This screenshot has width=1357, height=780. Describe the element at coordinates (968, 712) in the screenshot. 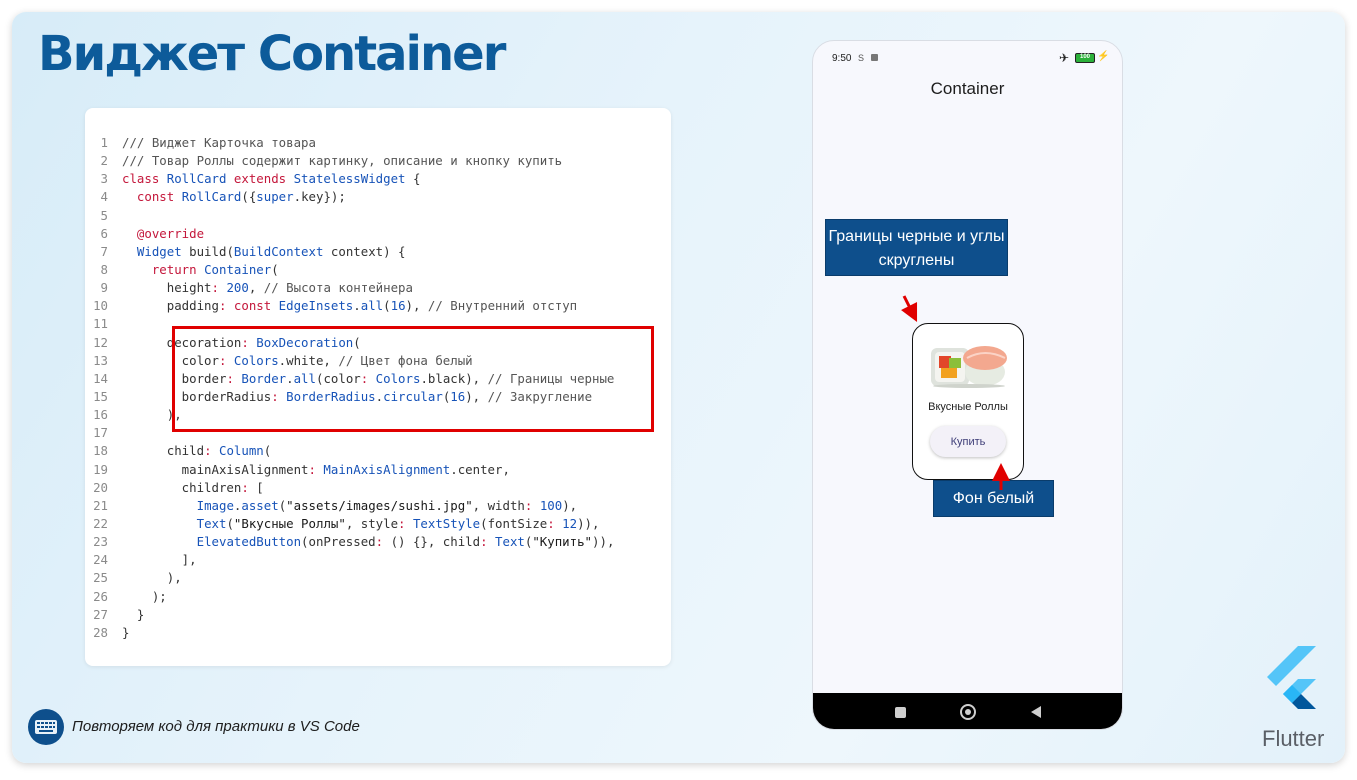

I see `nav-home-icon` at that location.